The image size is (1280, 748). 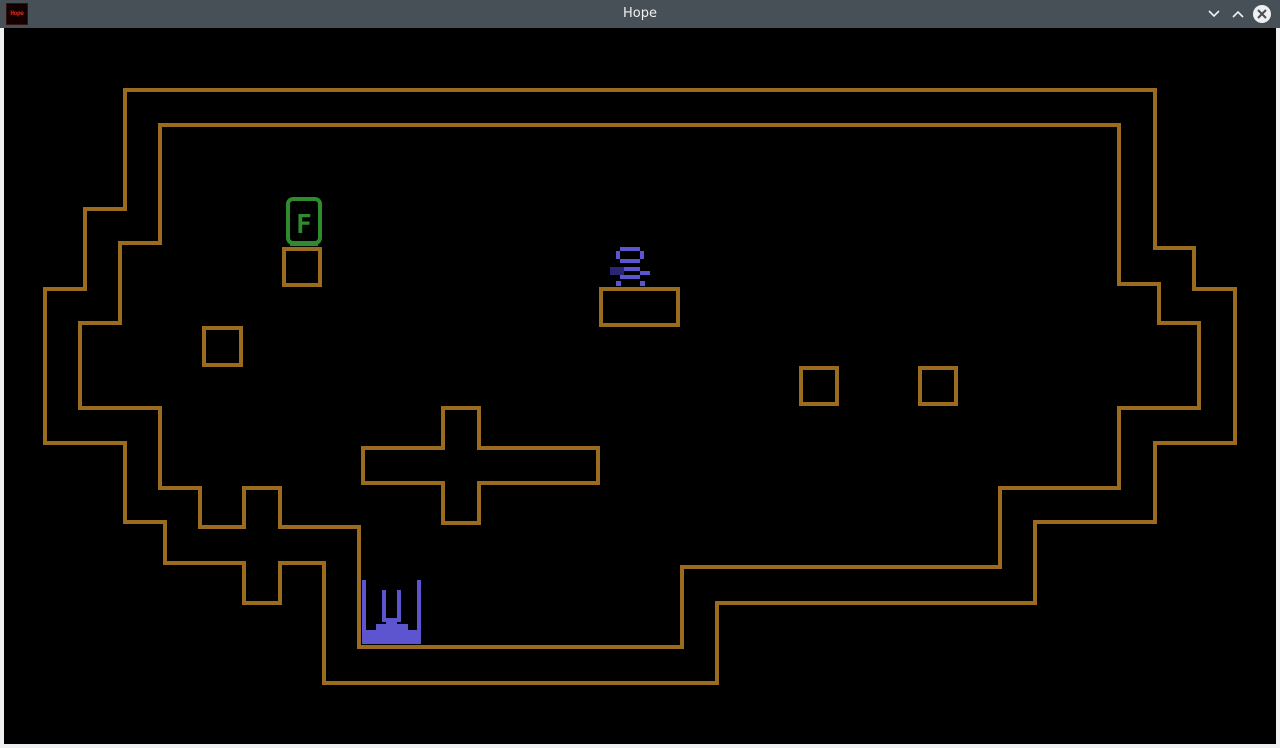 What do you see at coordinates (304, 225) in the screenshot?
I see `exit-door-letter: F` at bounding box center [304, 225].